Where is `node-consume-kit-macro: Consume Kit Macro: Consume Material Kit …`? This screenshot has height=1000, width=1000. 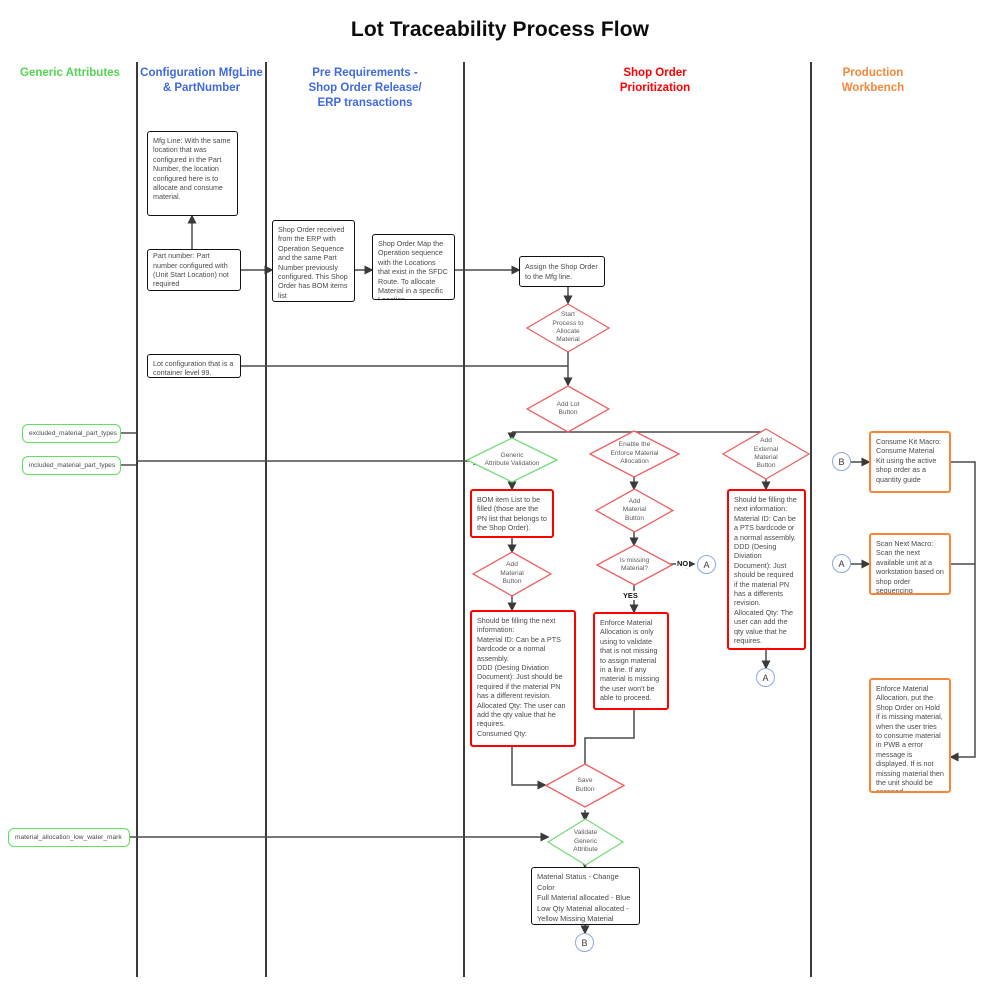
node-consume-kit-macro: Consume Kit Macro: Consume Material Kit … is located at coordinates (910, 462).